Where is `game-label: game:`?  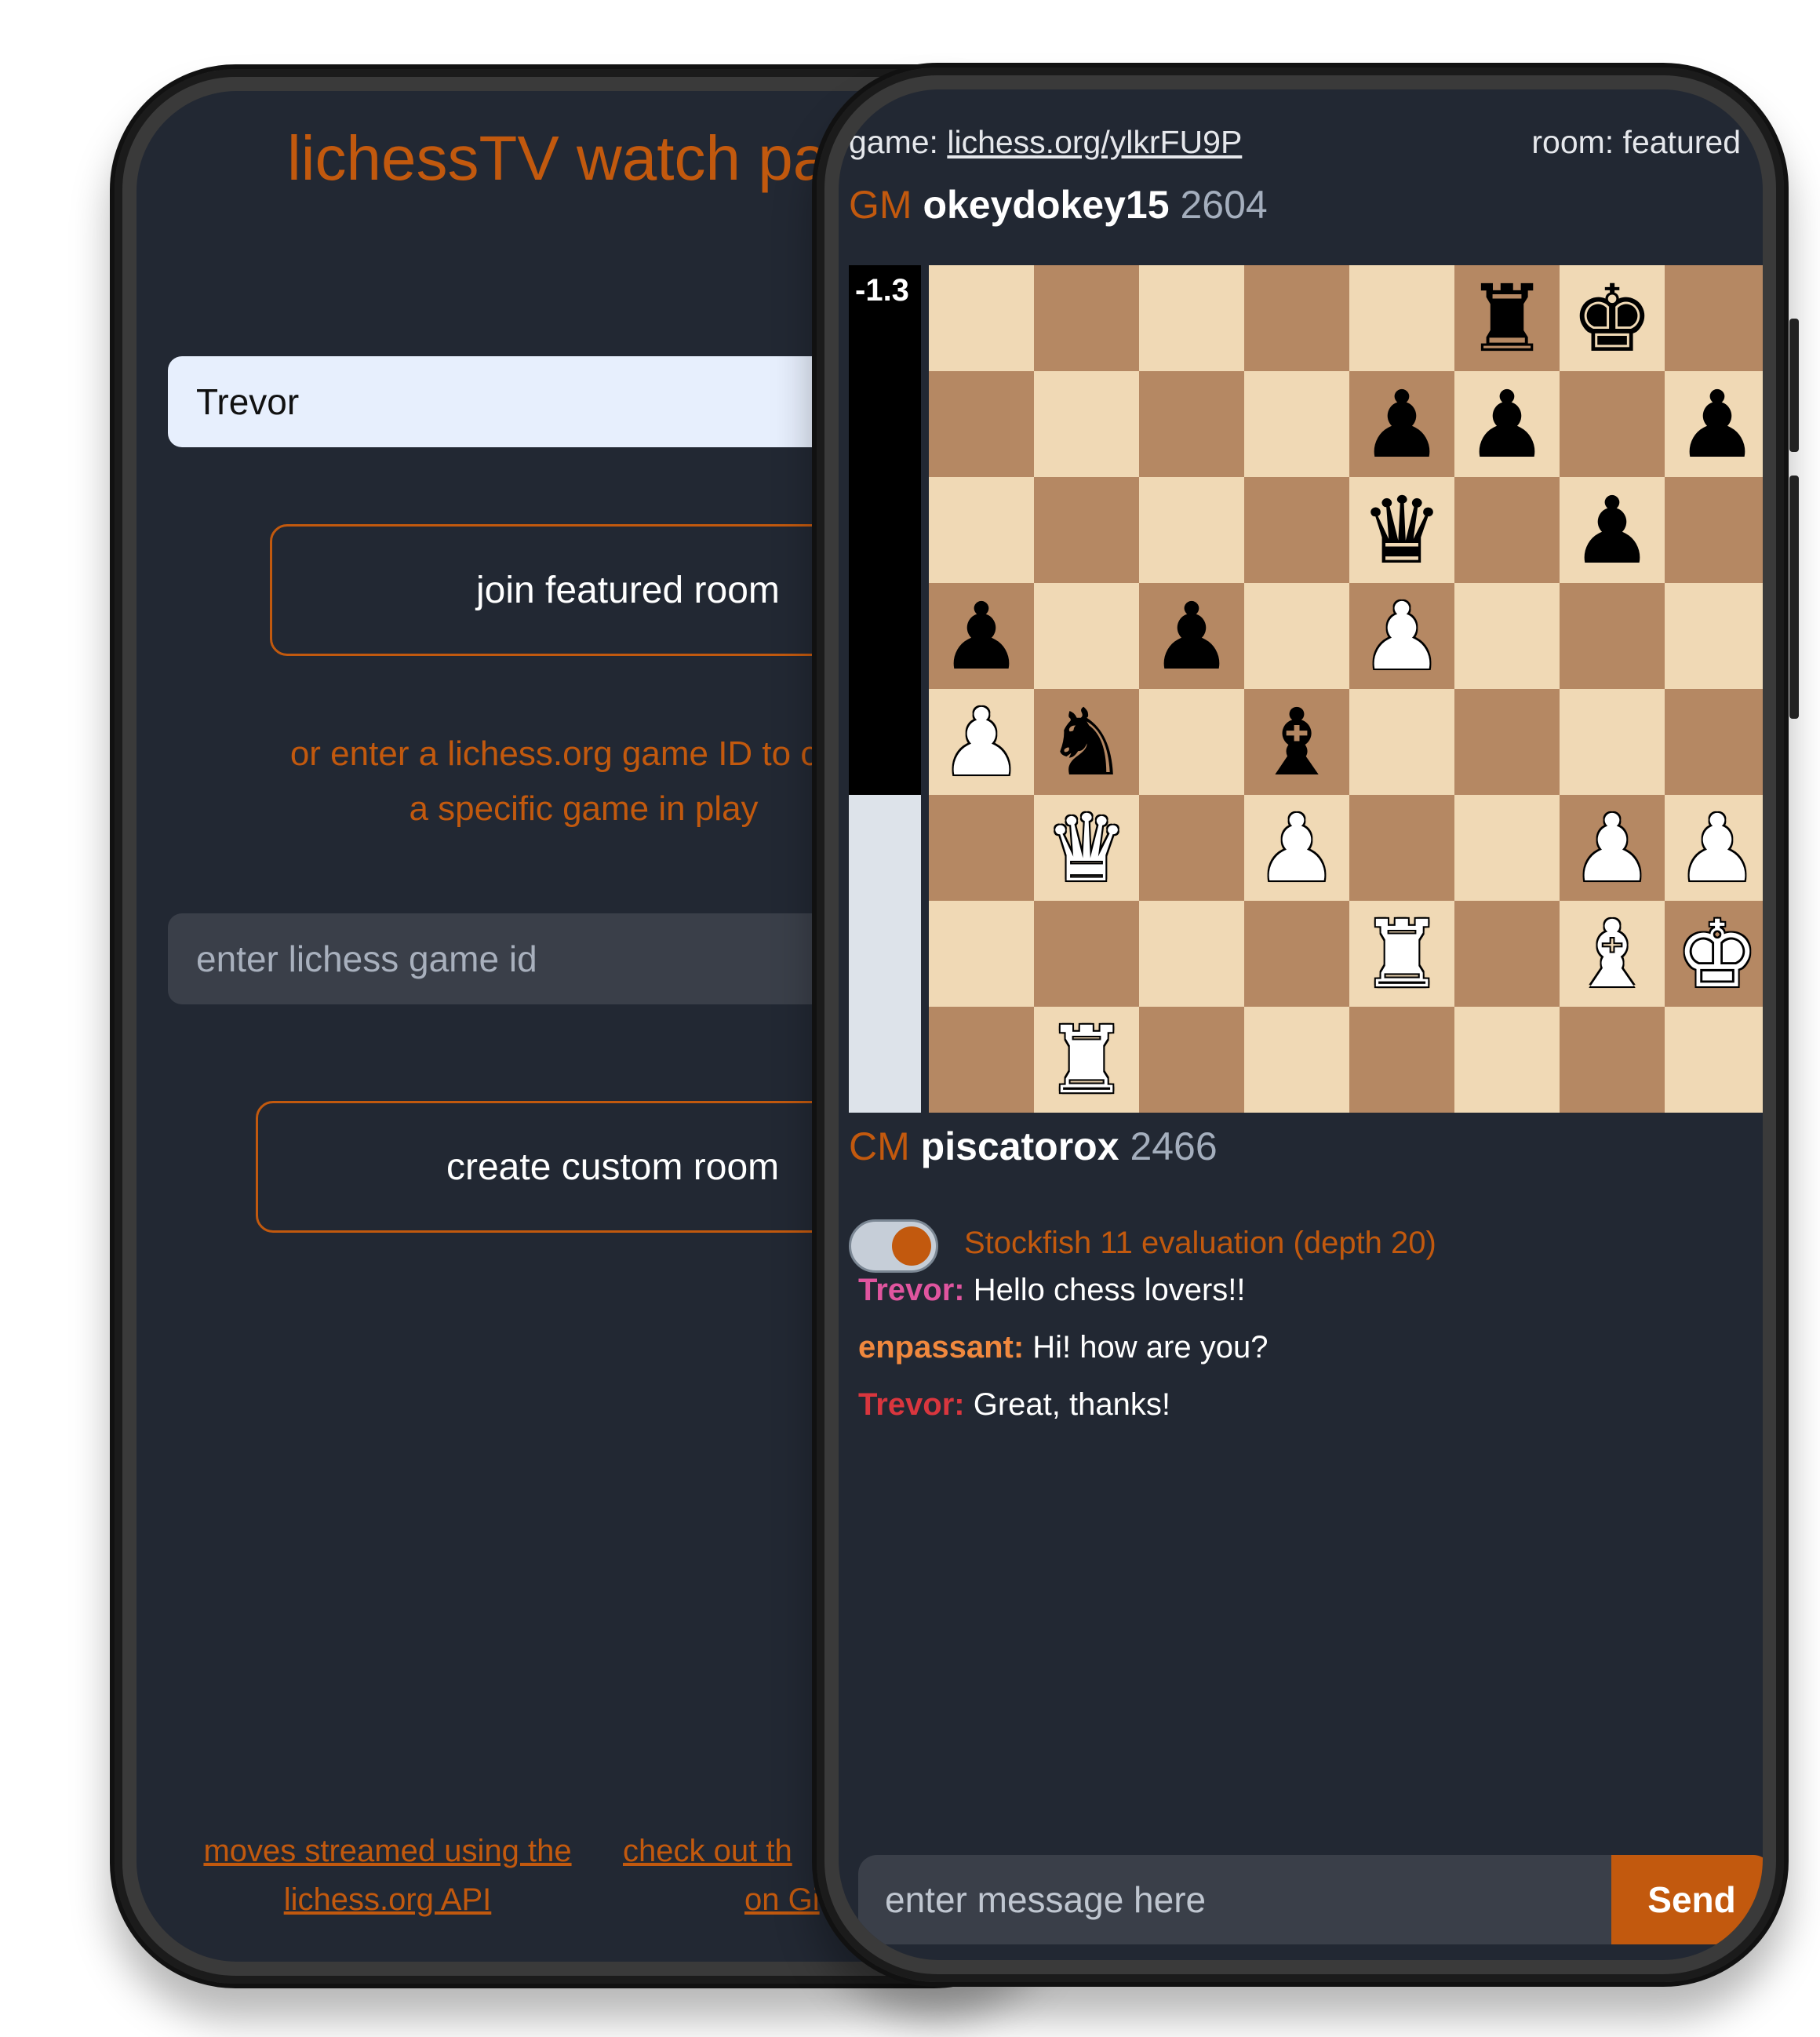 game-label: game: is located at coordinates (893, 142).